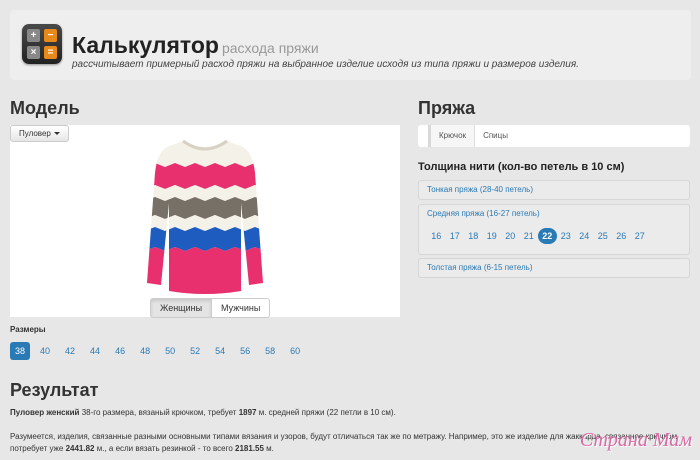 This screenshot has height=460, width=700. What do you see at coordinates (33, 35) in the screenshot?
I see `plus-key-icon: +` at bounding box center [33, 35].